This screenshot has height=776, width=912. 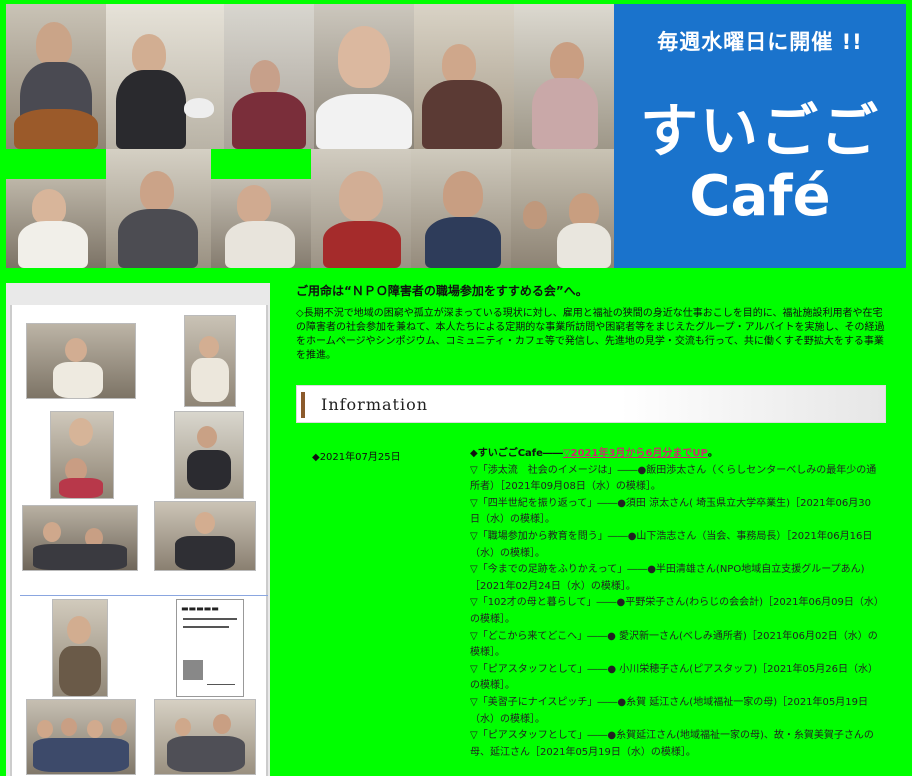 What do you see at coordinates (375, 404) in the screenshot?
I see `information-title: Information` at bounding box center [375, 404].